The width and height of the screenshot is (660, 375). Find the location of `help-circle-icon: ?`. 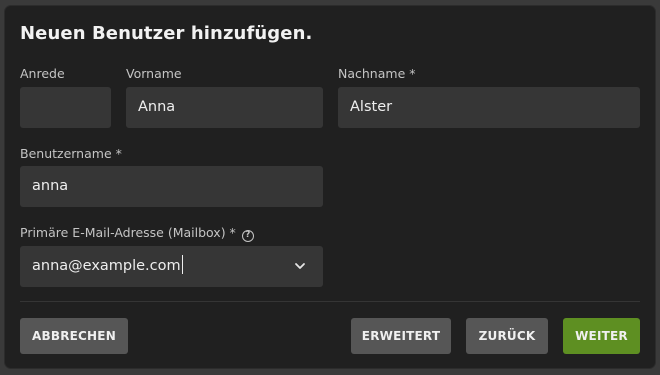

help-circle-icon: ? is located at coordinates (247, 236).